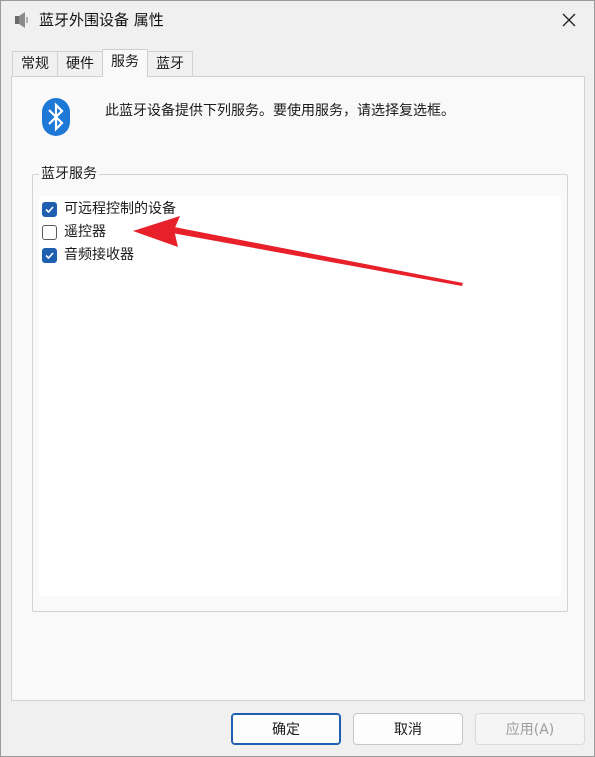 Image resolution: width=595 pixels, height=757 pixels. I want to click on cancel-button: 取消, so click(408, 729).